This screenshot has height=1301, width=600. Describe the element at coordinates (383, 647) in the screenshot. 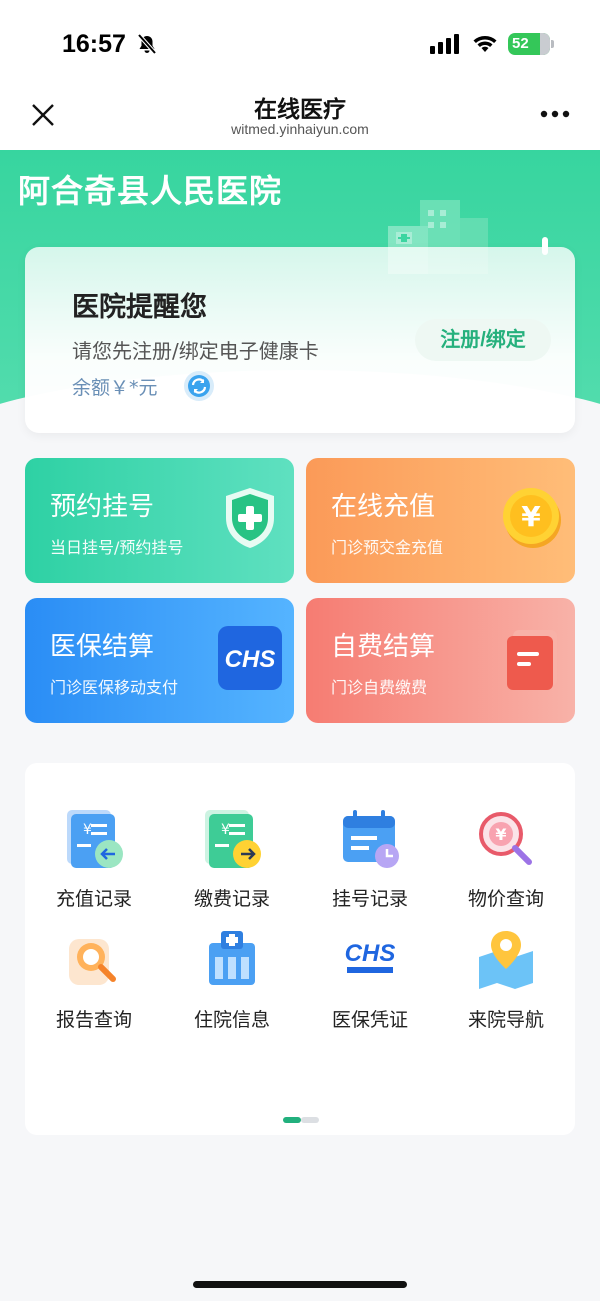

I see `quick-action-title: 自费结算` at that location.